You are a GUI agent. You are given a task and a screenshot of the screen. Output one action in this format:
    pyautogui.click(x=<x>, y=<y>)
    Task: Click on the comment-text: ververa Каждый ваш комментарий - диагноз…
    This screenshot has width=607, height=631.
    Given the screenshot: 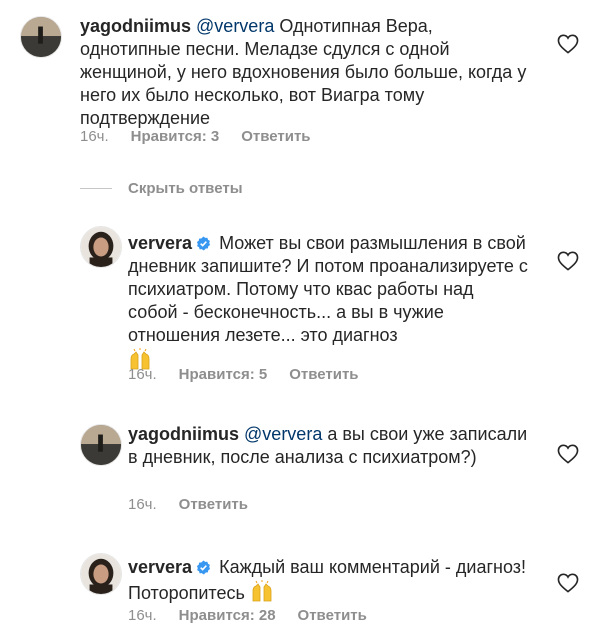 What is the action you would take?
    pyautogui.click(x=328, y=582)
    